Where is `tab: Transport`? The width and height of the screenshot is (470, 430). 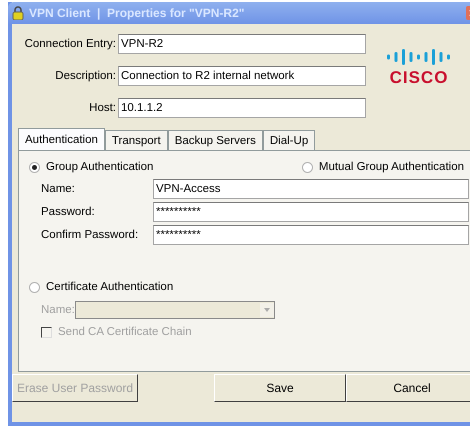 tab: Transport is located at coordinates (136, 140).